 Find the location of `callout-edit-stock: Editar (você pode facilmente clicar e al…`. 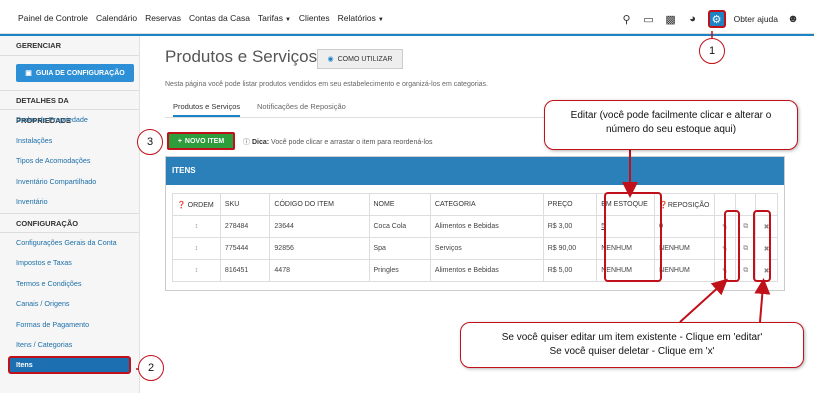

callout-edit-stock: Editar (você pode facilmente clicar e al… is located at coordinates (671, 125).